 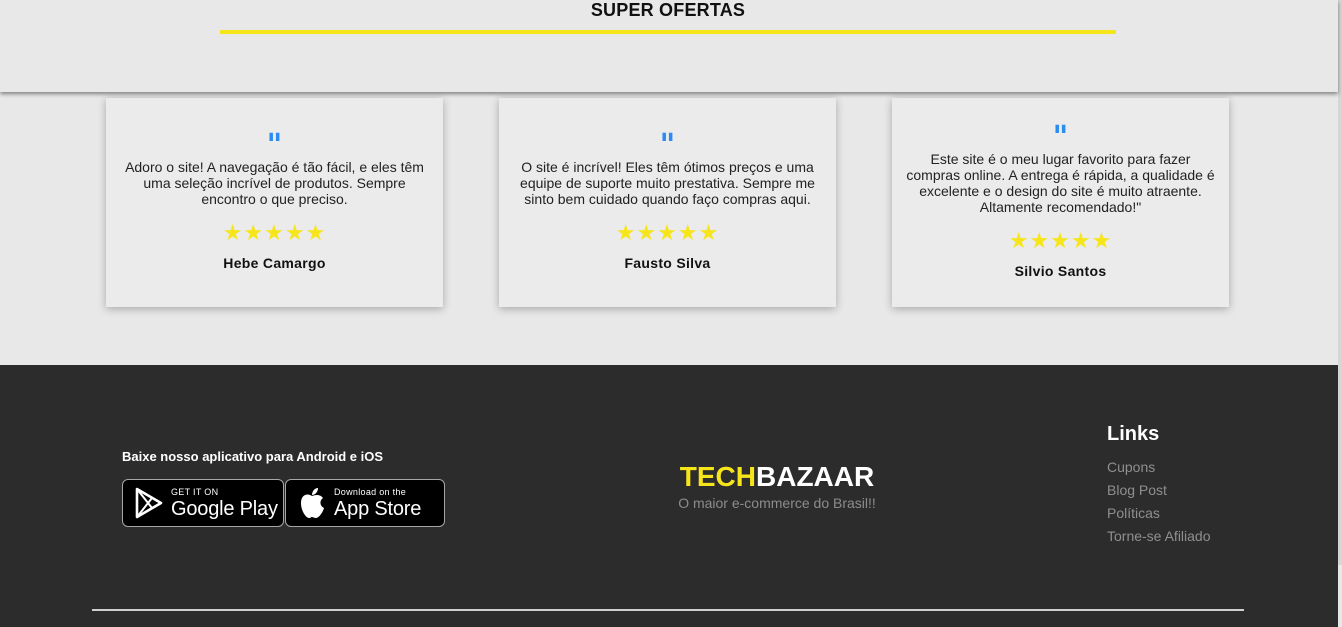 What do you see at coordinates (668, 32) in the screenshot?
I see `title-underline` at bounding box center [668, 32].